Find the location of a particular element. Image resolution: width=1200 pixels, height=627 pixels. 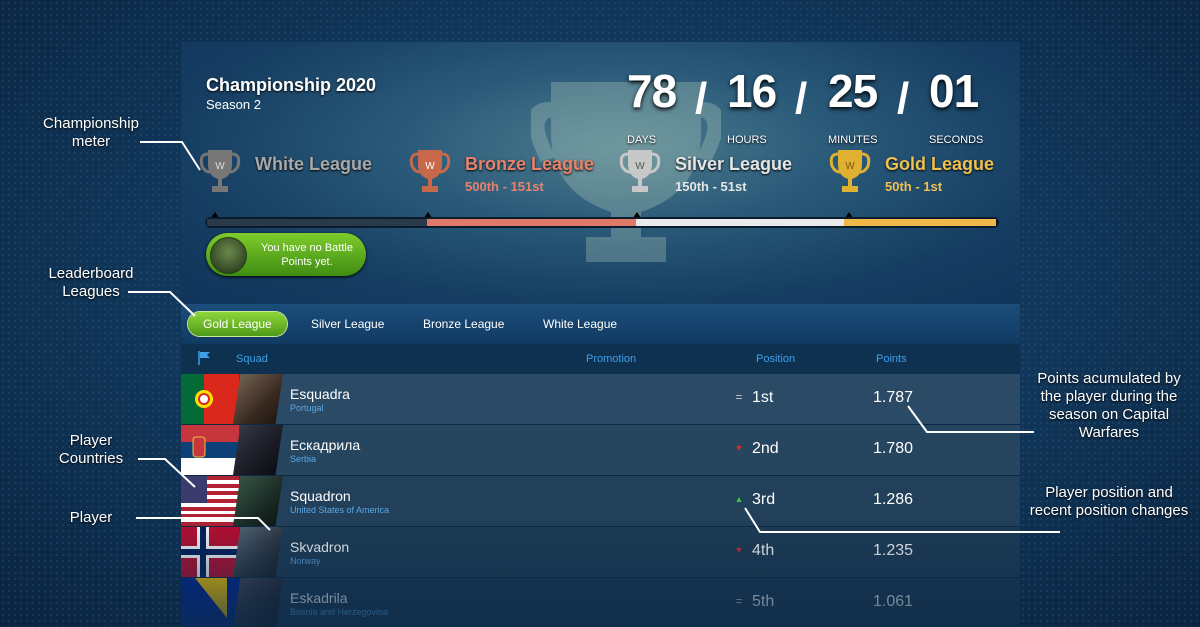

callout-player-countries: Player Countries is located at coordinates (91, 449).